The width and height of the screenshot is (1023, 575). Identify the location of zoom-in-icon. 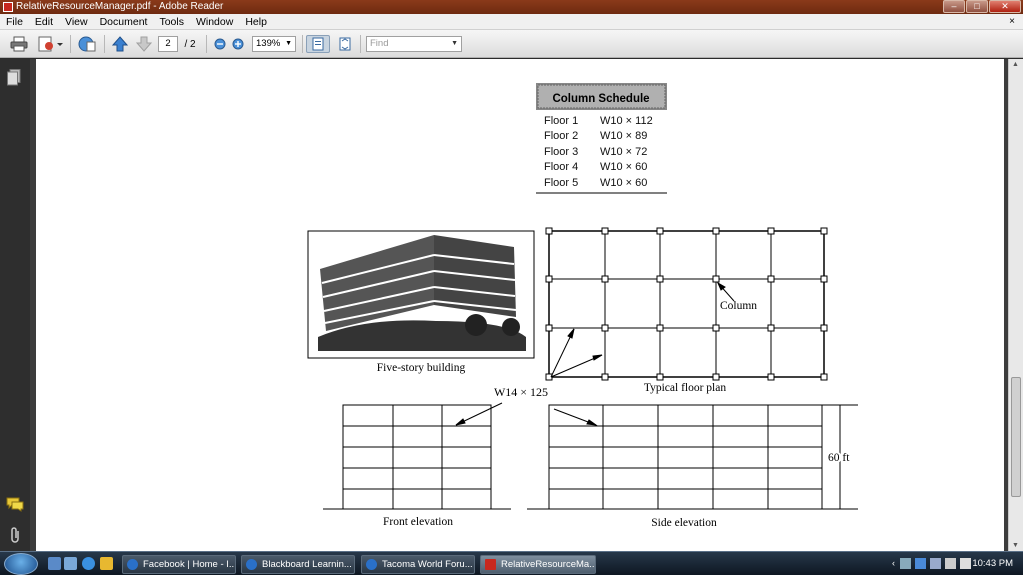
(238, 44).